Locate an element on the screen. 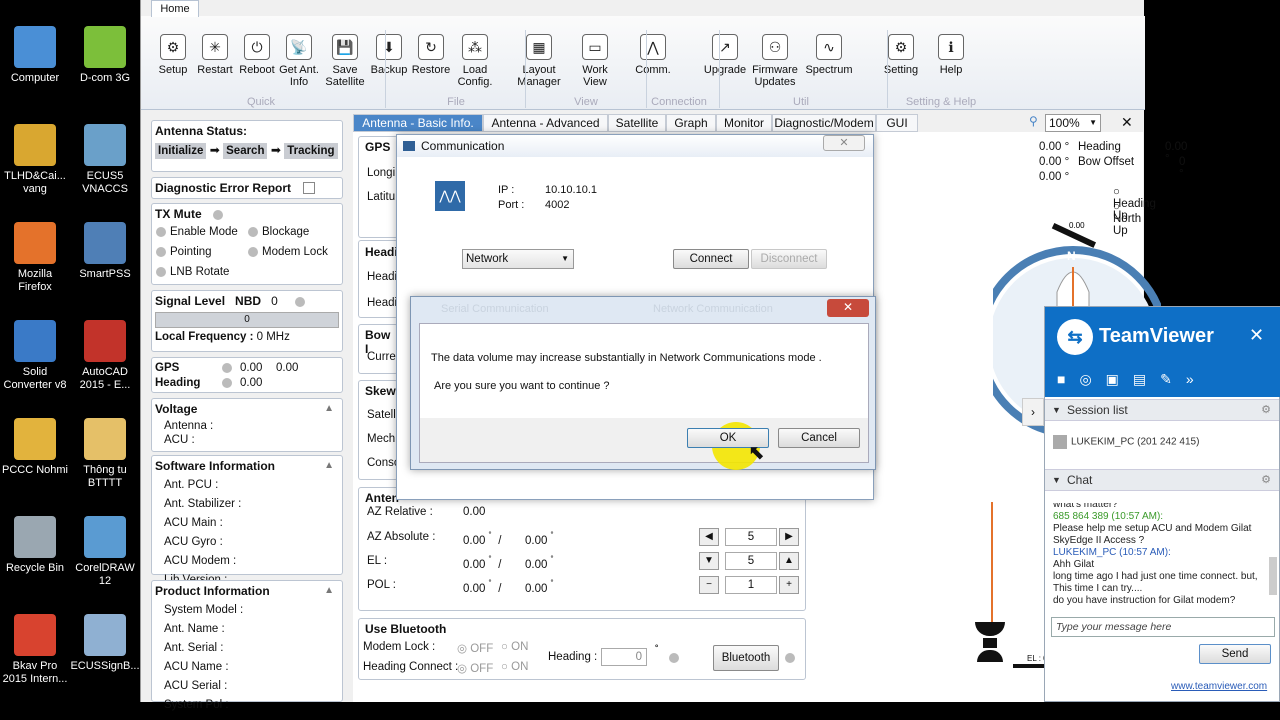 This screenshot has width=1280, height=720. setting-button: ⚙ Setting is located at coordinates (901, 55).